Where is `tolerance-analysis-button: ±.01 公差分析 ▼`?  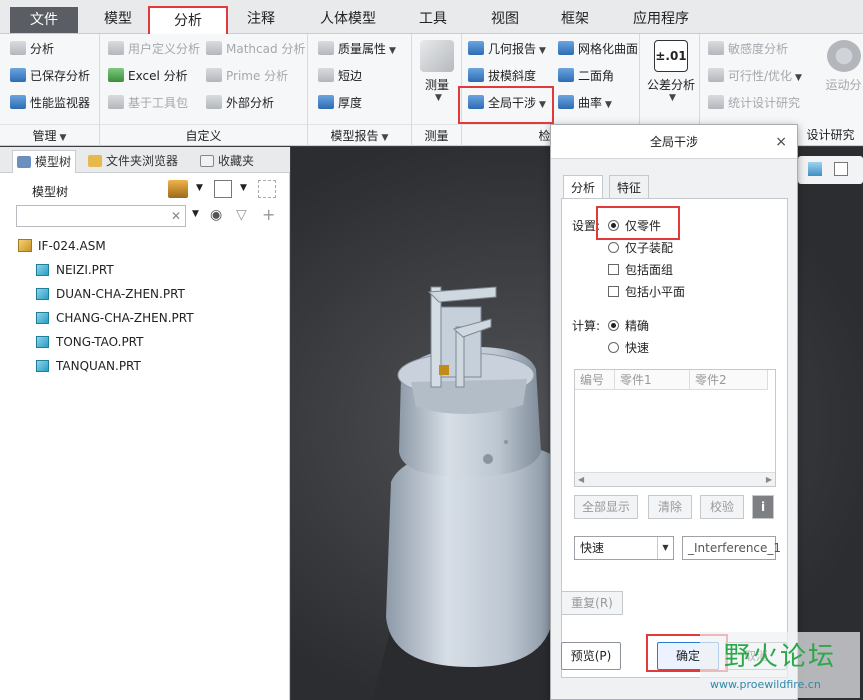 tolerance-analysis-button: ±.01 公差分析 ▼ is located at coordinates (671, 71).